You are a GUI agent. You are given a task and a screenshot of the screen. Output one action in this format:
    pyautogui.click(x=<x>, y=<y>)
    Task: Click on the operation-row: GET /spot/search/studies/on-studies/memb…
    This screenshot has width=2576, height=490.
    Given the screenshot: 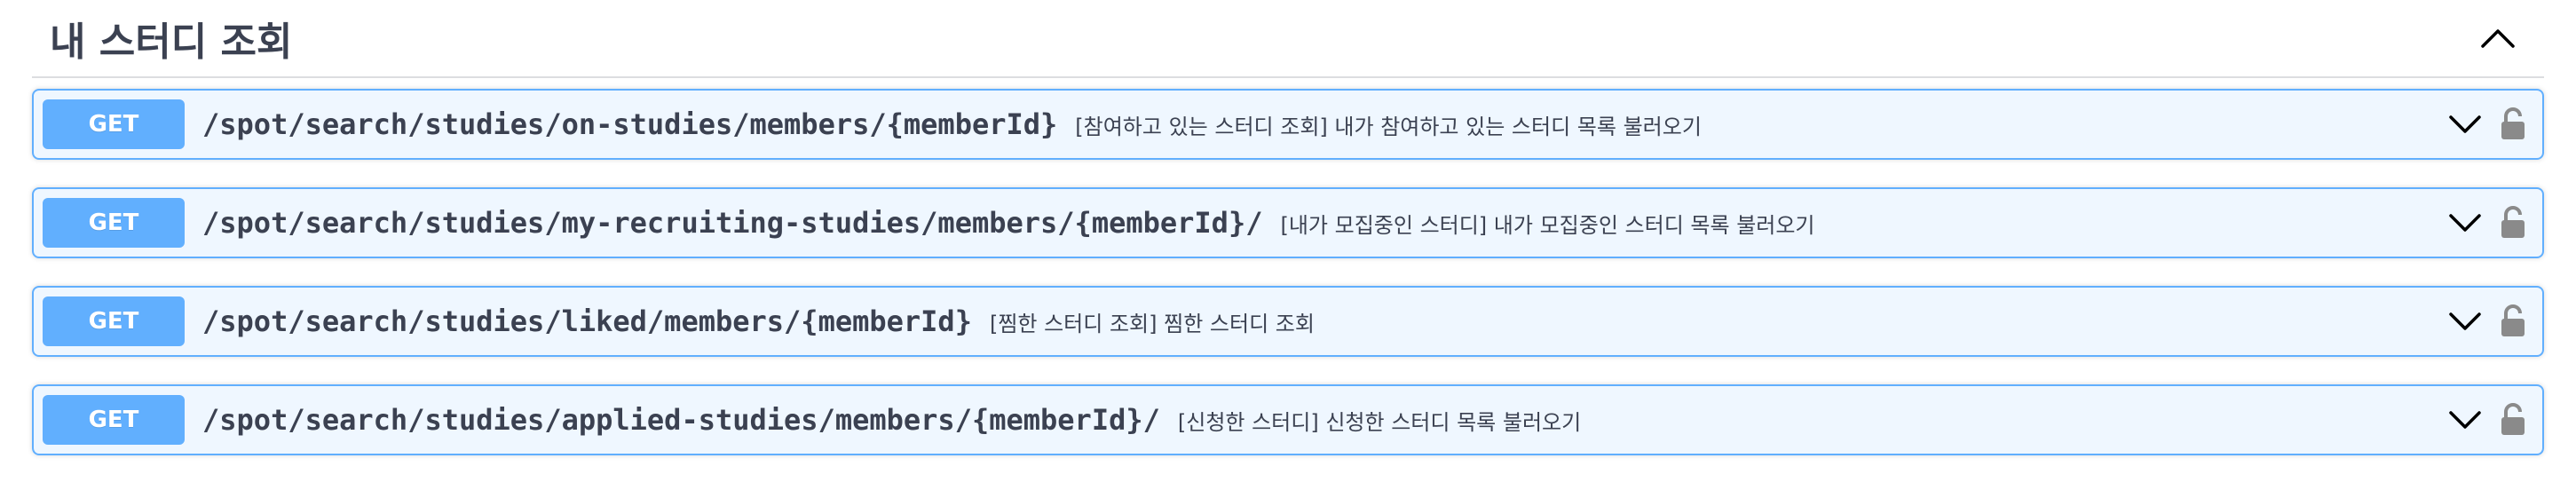 What is the action you would take?
    pyautogui.click(x=1288, y=124)
    